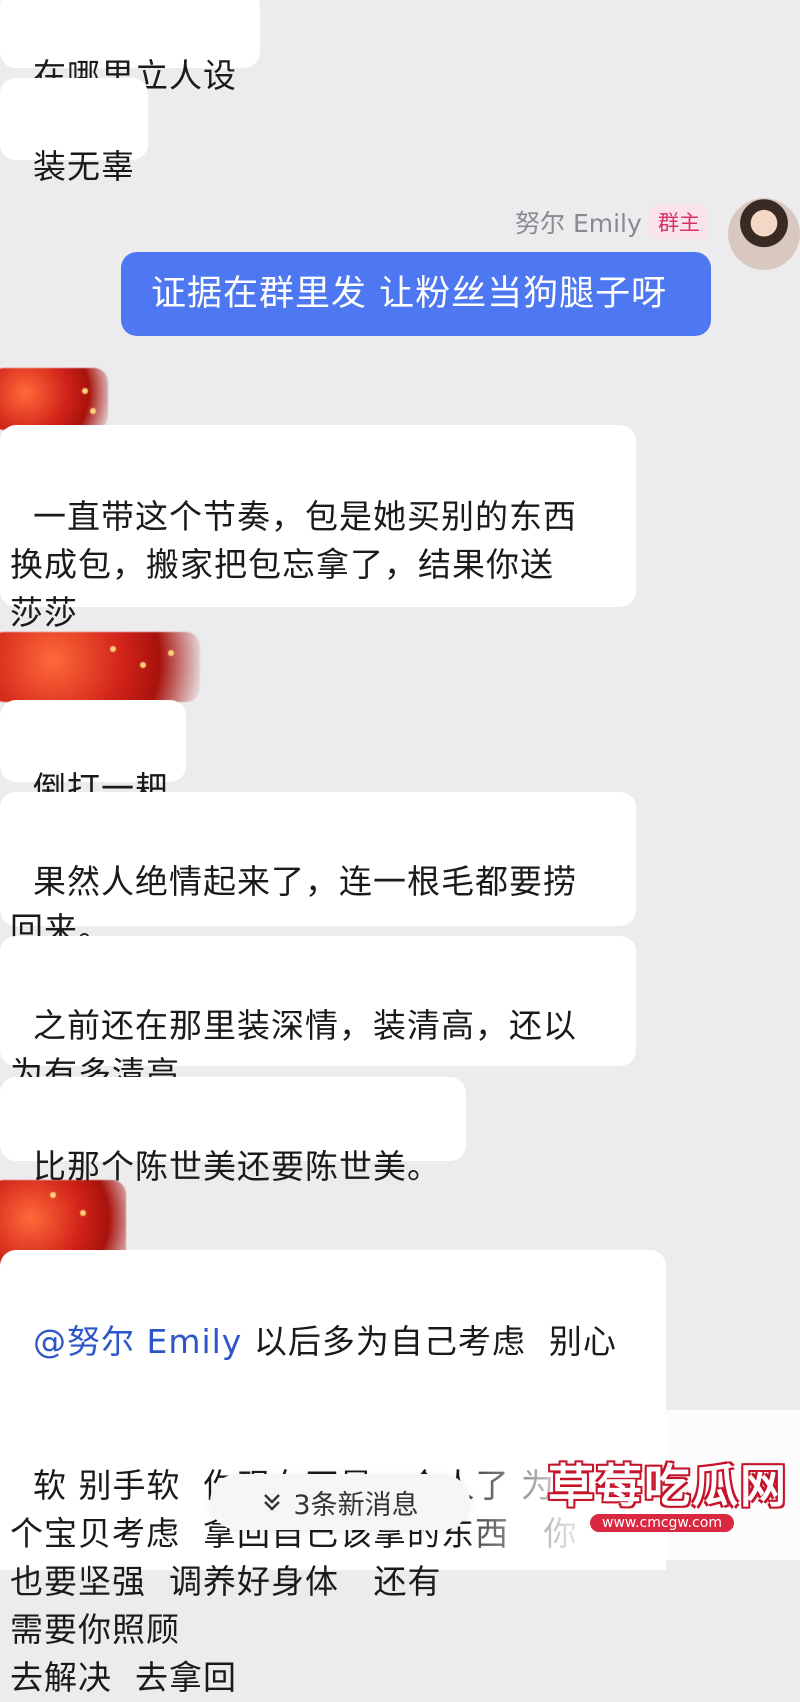 This screenshot has height=1702, width=800. What do you see at coordinates (409, 294) in the screenshot?
I see `message-text: 证据在群里发 让粉丝当狗腿子呀` at bounding box center [409, 294].